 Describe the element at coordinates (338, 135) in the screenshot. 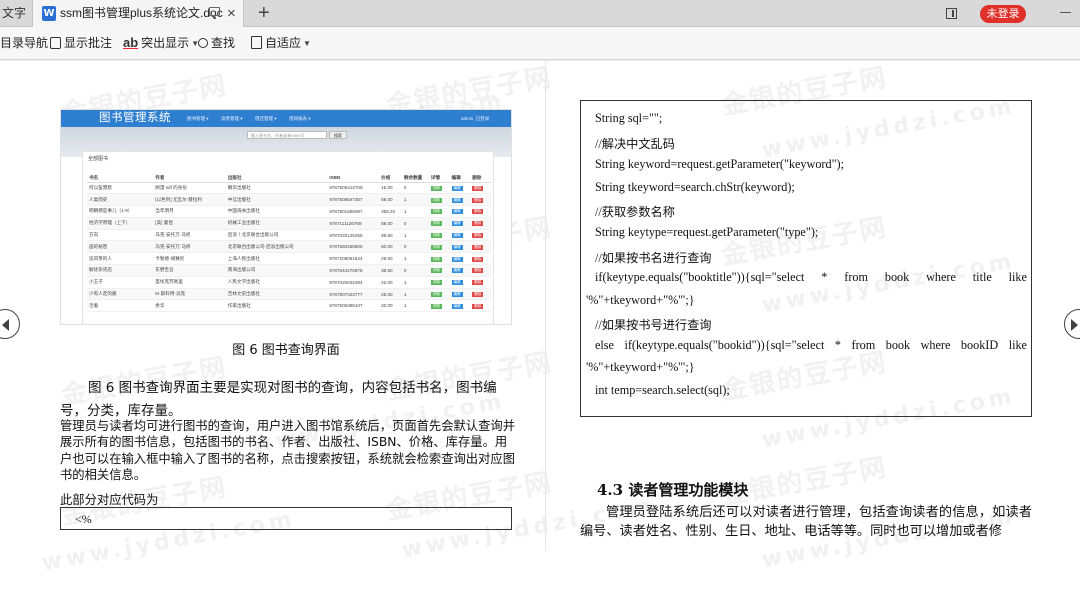

I see `app-search-button: 搜索` at that location.